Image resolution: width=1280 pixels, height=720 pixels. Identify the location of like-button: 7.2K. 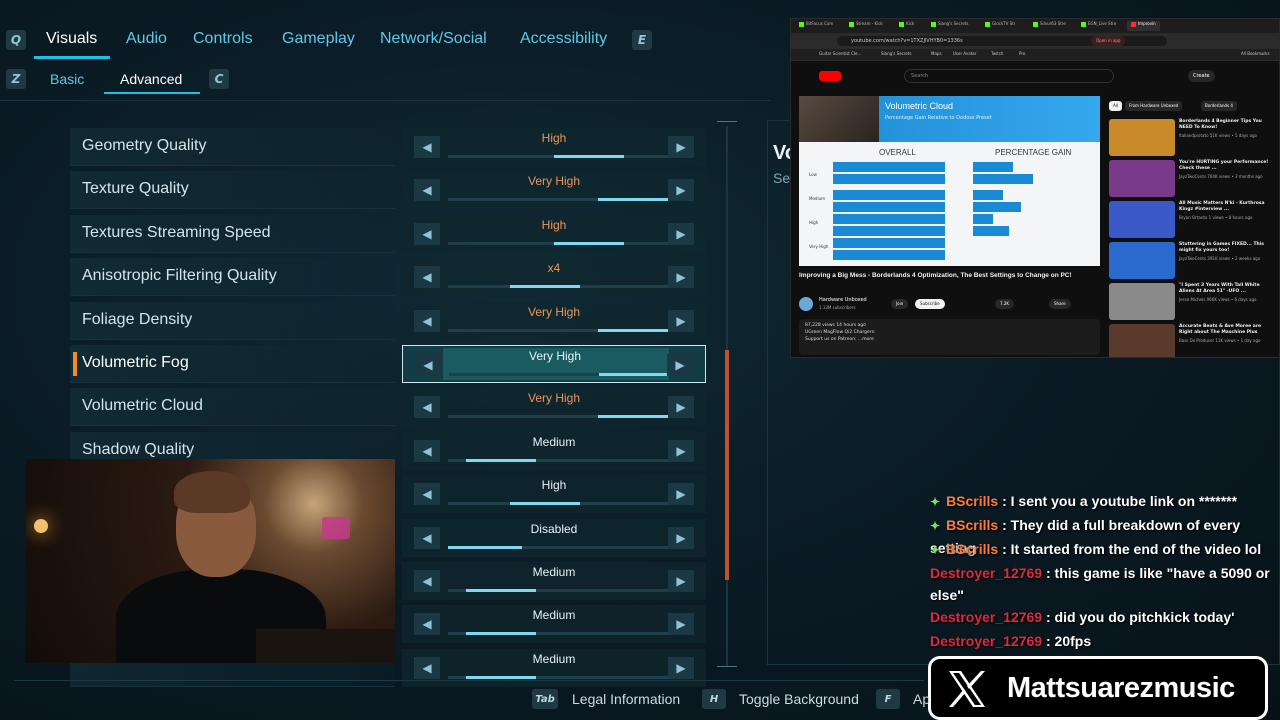
(1004, 304).